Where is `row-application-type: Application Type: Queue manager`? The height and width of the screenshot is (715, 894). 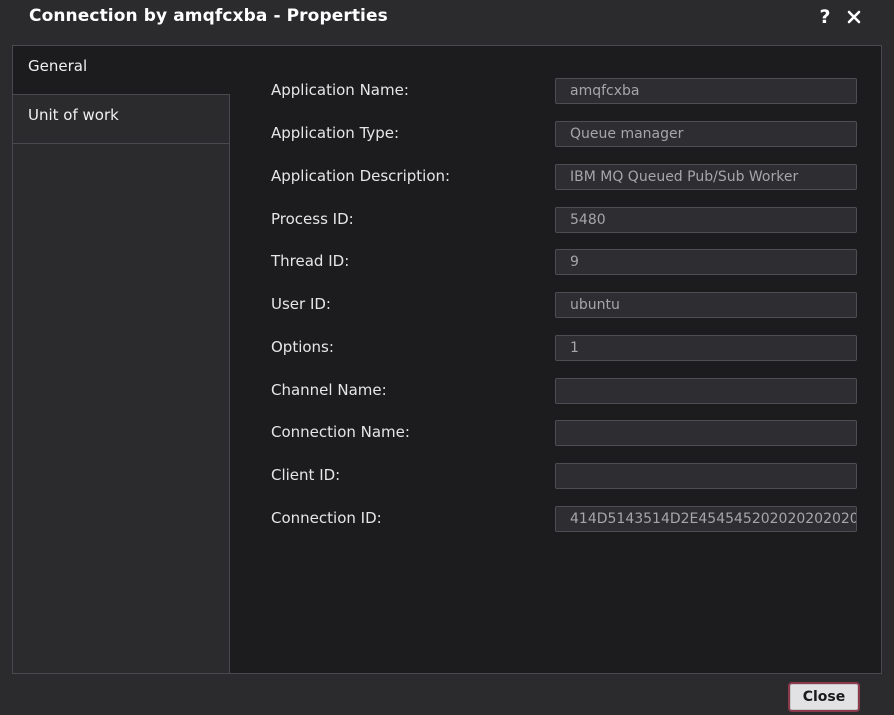 row-application-type: Application Type: Queue manager is located at coordinates (555, 134).